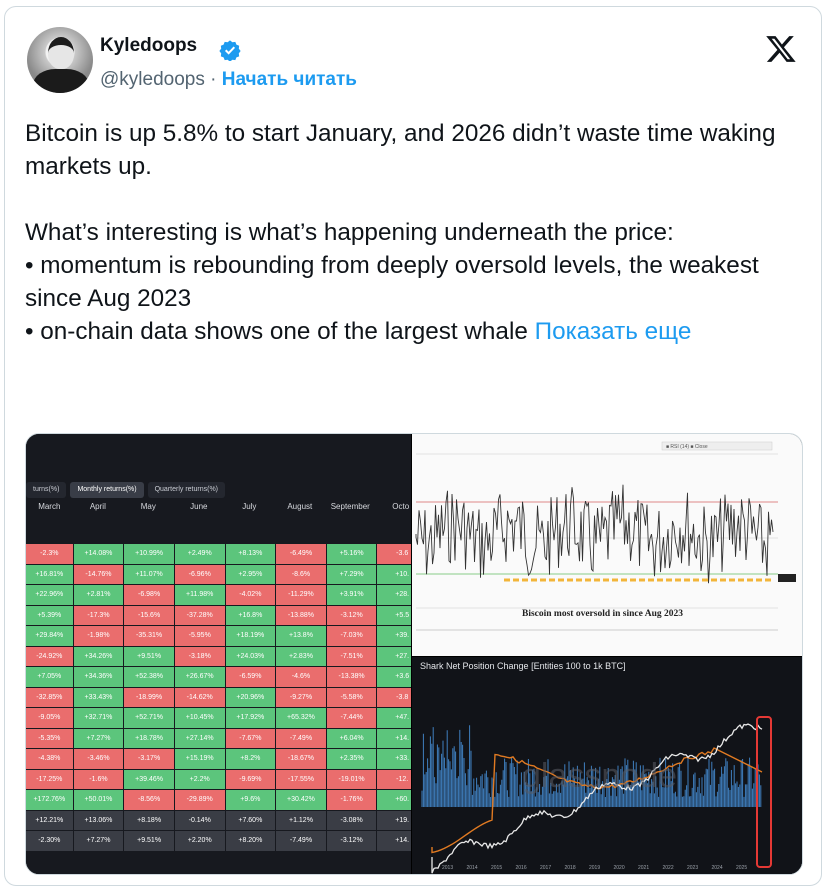 The image size is (826, 890). What do you see at coordinates (594, 868) in the screenshot?
I see `year-tick-label: 2019` at bounding box center [594, 868].